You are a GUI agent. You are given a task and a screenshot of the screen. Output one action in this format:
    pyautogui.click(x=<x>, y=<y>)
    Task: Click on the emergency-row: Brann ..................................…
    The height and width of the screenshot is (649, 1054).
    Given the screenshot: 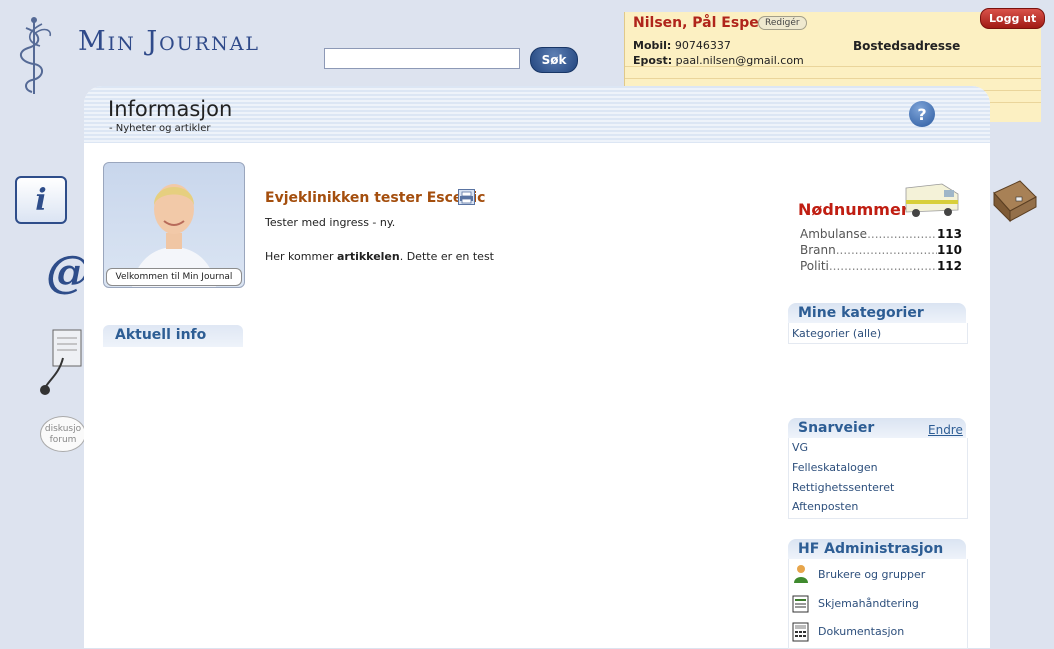 What is the action you would take?
    pyautogui.click(x=881, y=250)
    